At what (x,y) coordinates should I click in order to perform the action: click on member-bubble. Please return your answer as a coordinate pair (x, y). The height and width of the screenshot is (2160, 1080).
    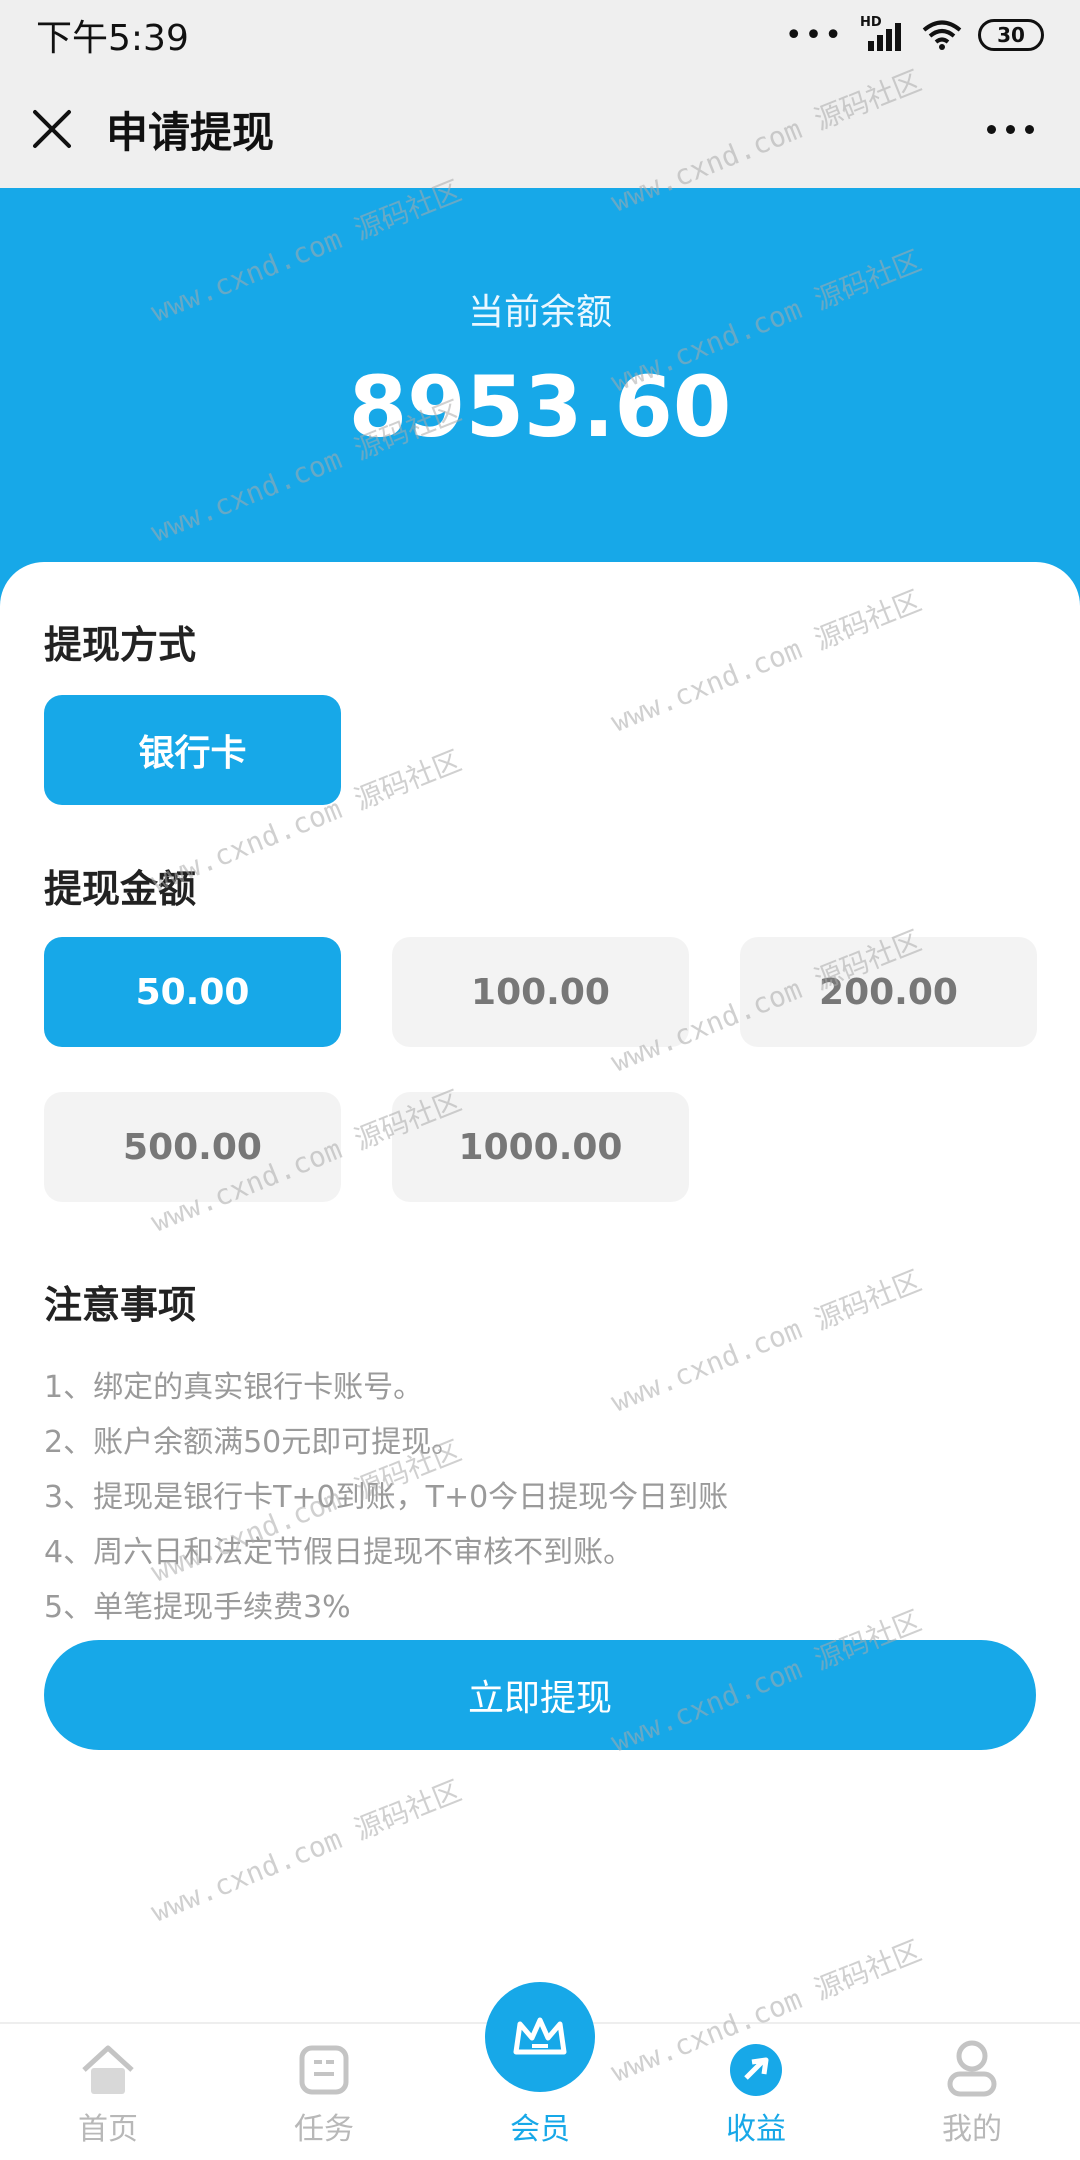
    Looking at the image, I should click on (540, 2037).